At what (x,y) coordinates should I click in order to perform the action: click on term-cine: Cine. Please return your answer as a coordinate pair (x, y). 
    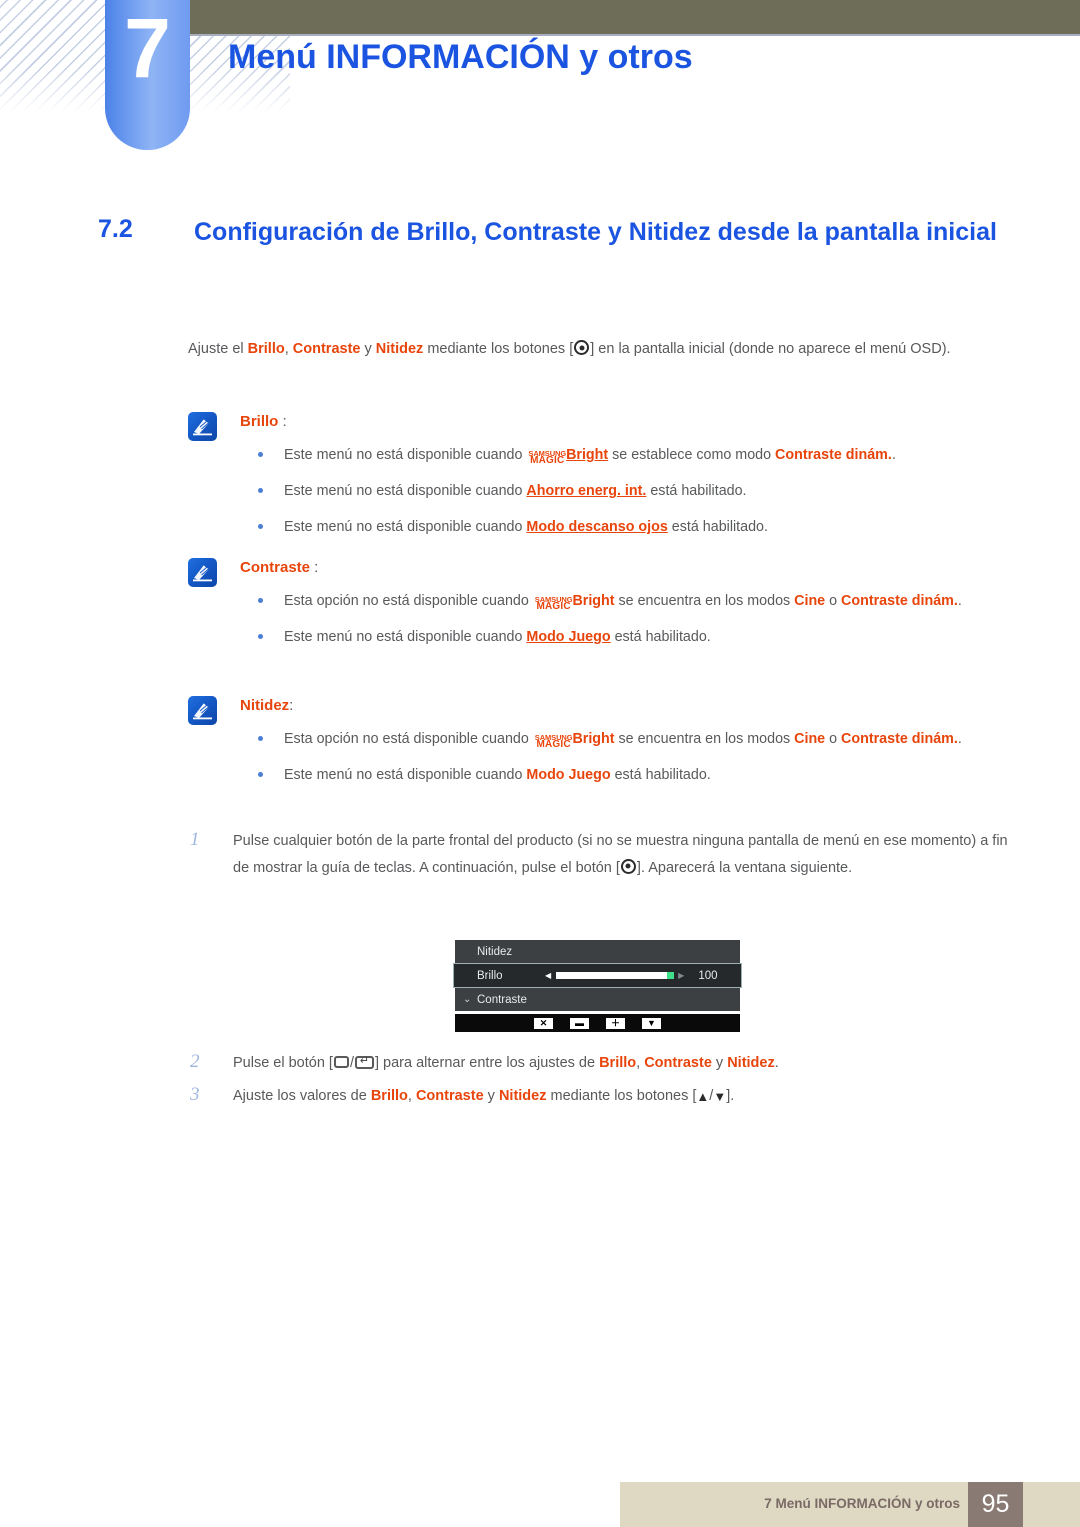
    Looking at the image, I should click on (810, 601).